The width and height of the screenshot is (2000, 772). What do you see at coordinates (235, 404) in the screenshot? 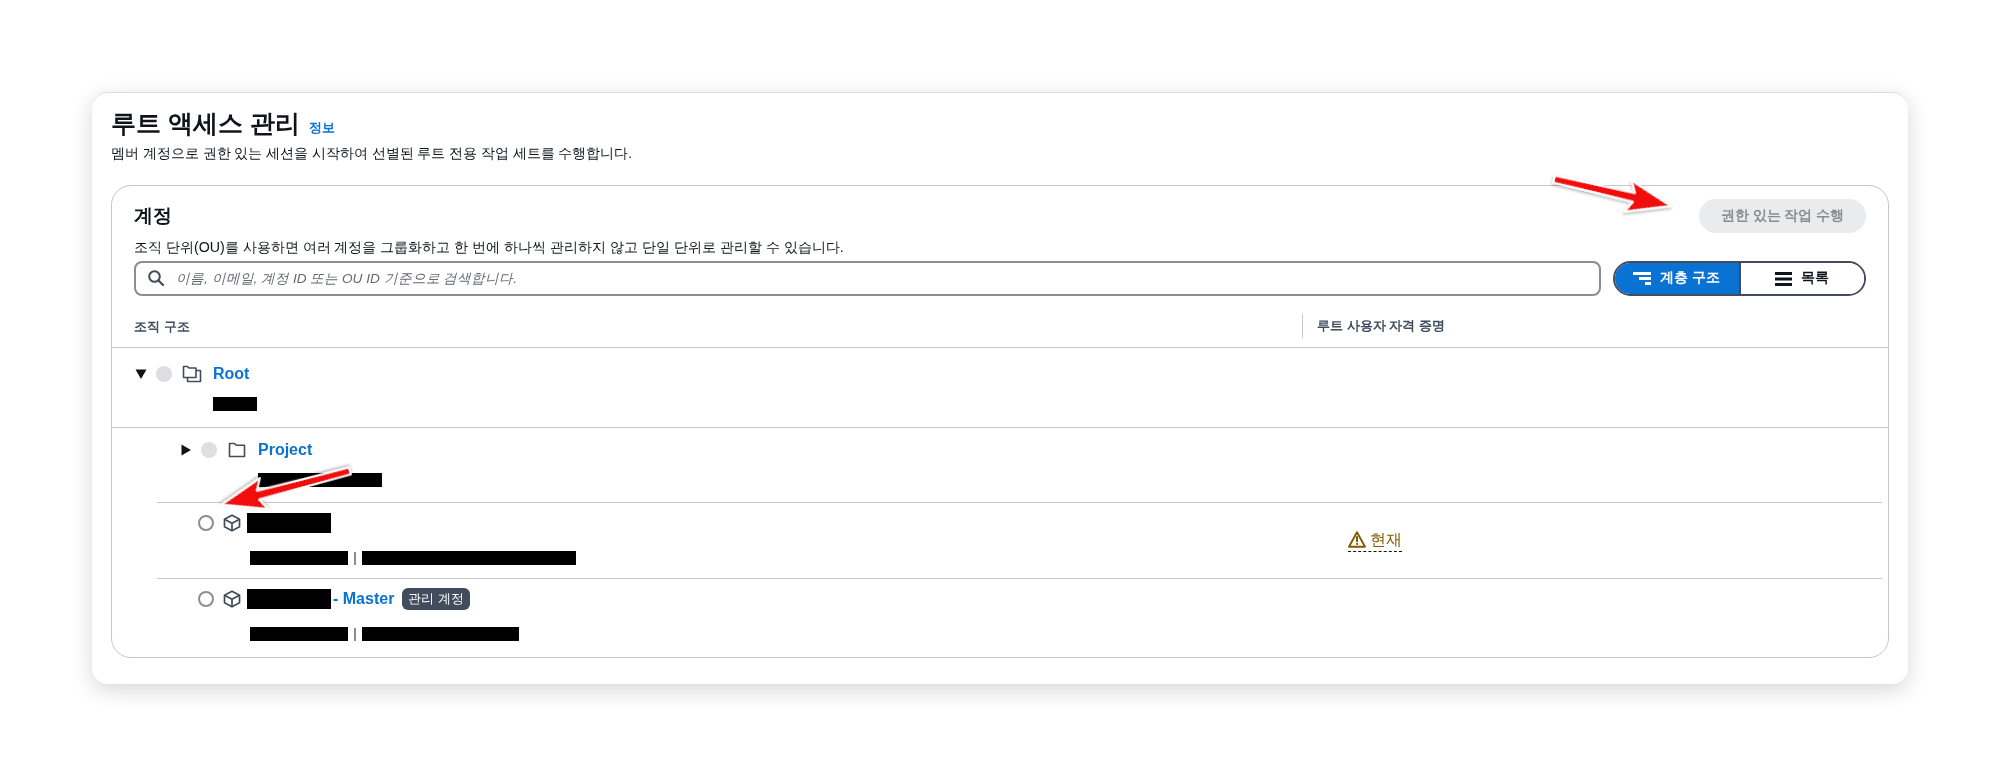
I see `redaction-bar` at bounding box center [235, 404].